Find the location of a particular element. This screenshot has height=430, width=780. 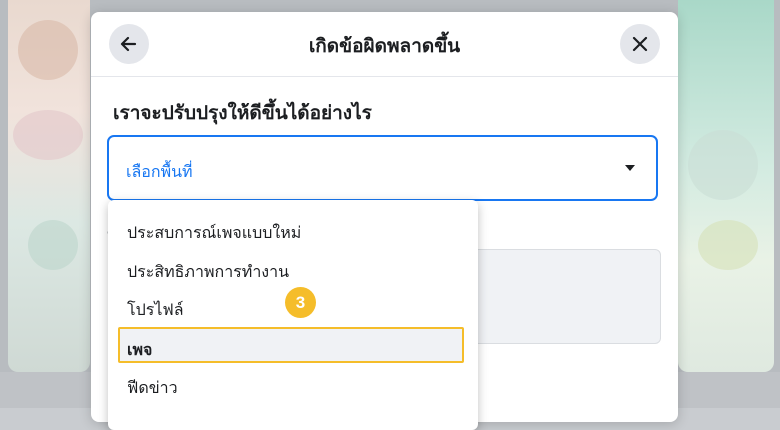

option-label: ประสบการณ์เพจแบบใหม่ is located at coordinates (214, 232).